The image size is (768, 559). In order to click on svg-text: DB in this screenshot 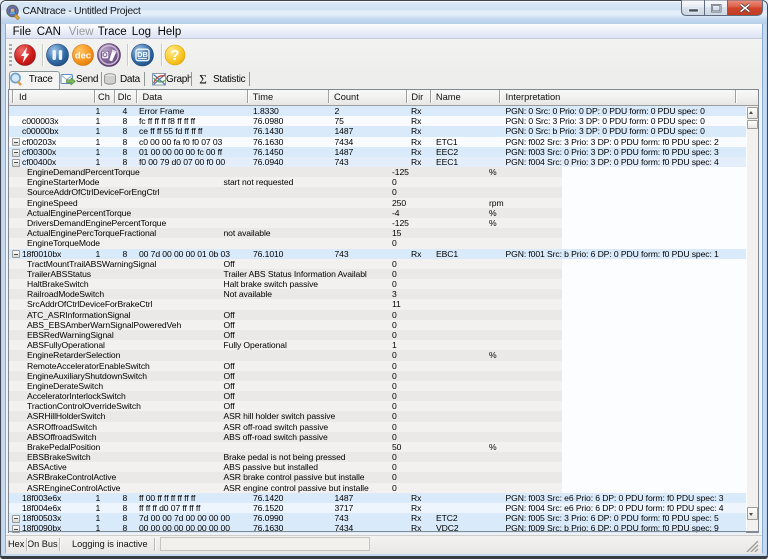, I will do `click(142, 54)`.